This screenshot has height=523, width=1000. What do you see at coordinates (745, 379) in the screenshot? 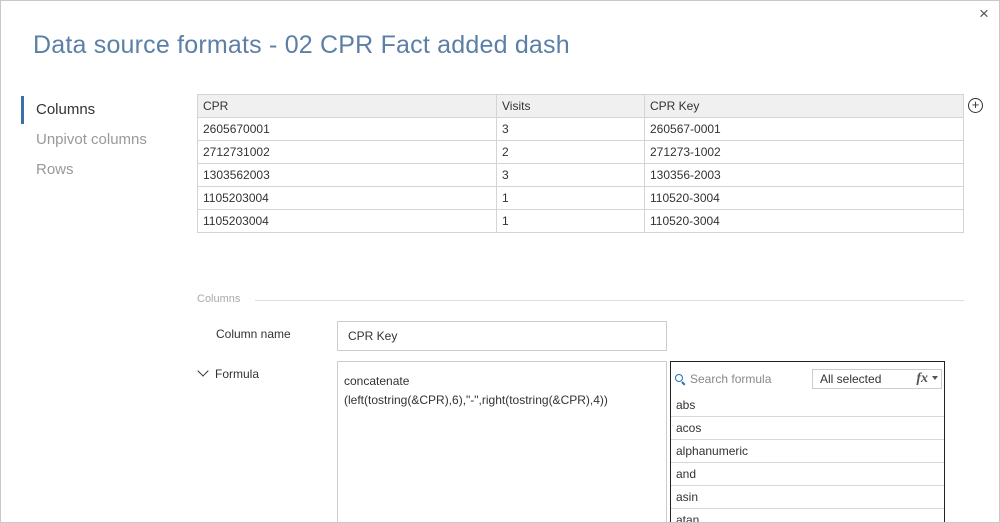
I see `formula-search-input` at bounding box center [745, 379].